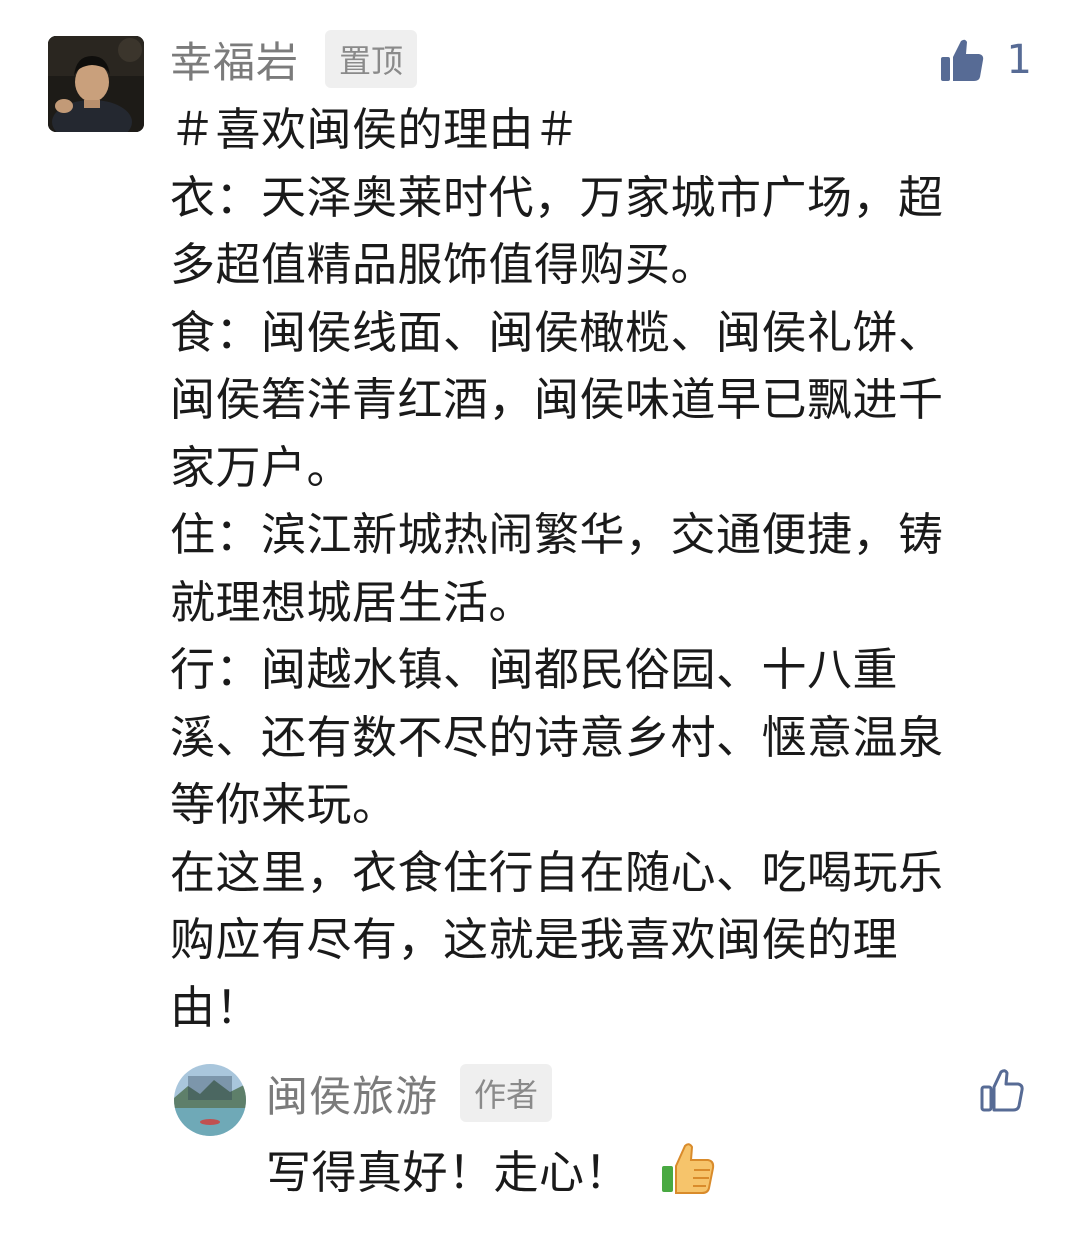 This screenshot has width=1080, height=1238. What do you see at coordinates (534, 669) in the screenshot?
I see `comment-line: 行：闽越水镇、闽都民俗园、十八重` at bounding box center [534, 669].